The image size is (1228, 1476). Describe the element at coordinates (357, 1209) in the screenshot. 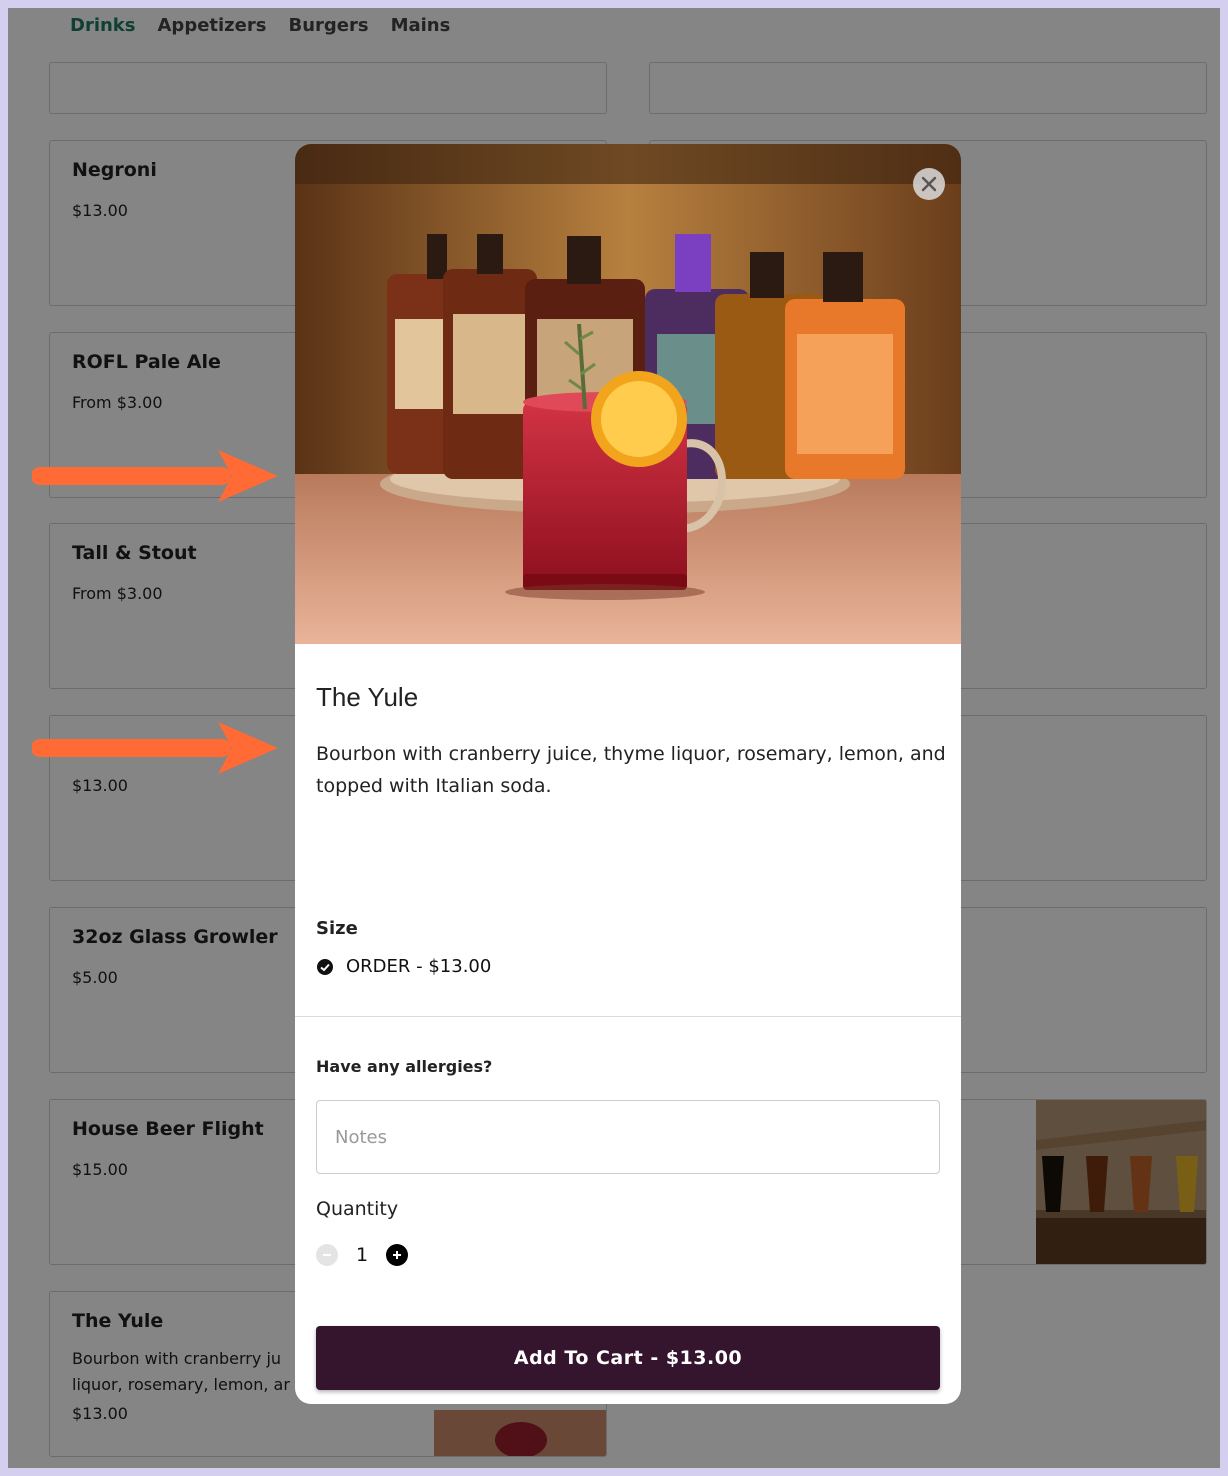

I see `quantity-label: Quantity` at that location.